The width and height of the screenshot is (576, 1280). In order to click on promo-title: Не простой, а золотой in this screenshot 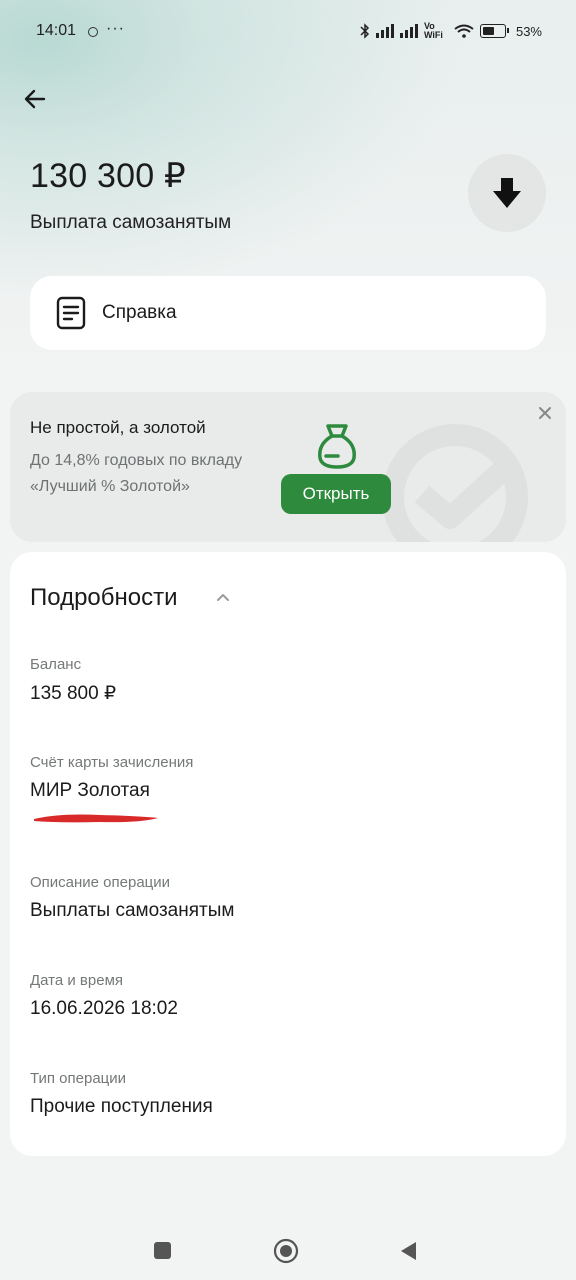, I will do `click(118, 427)`.